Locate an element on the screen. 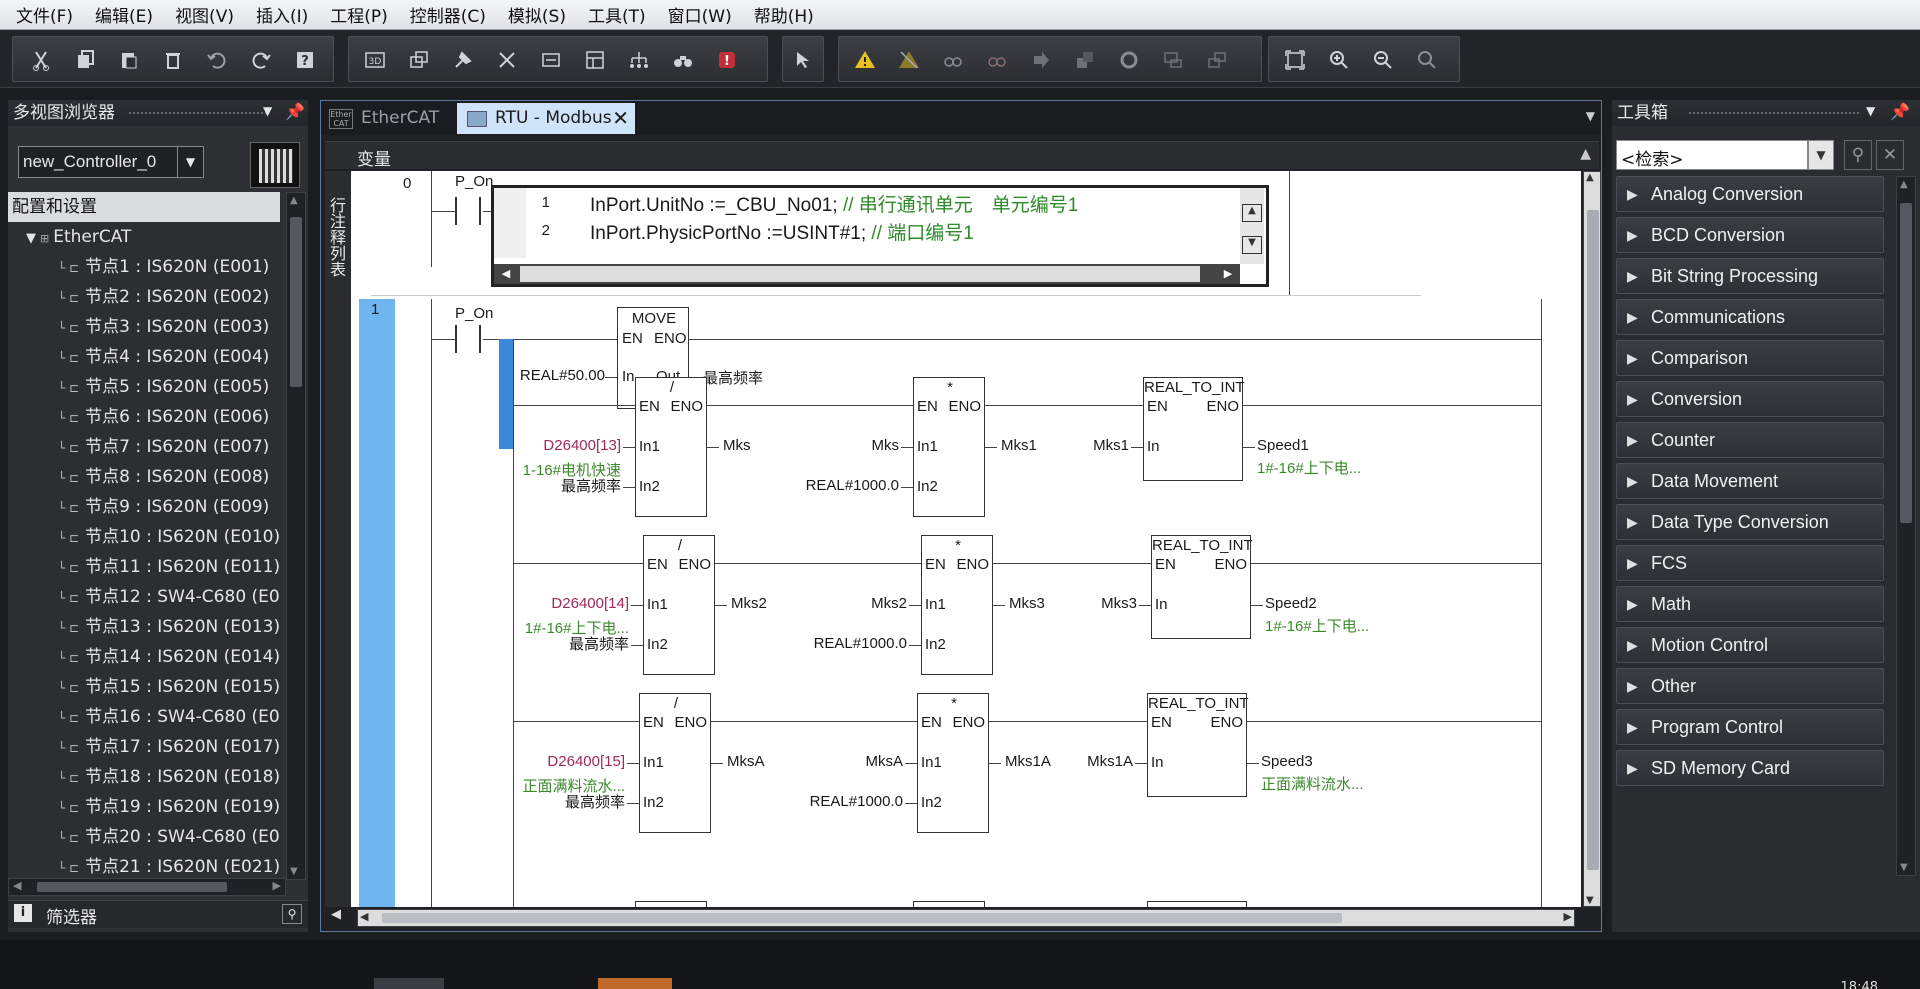  tree-node: └ ⊏ 节点1 : IS620N (E001) is located at coordinates (163, 267).